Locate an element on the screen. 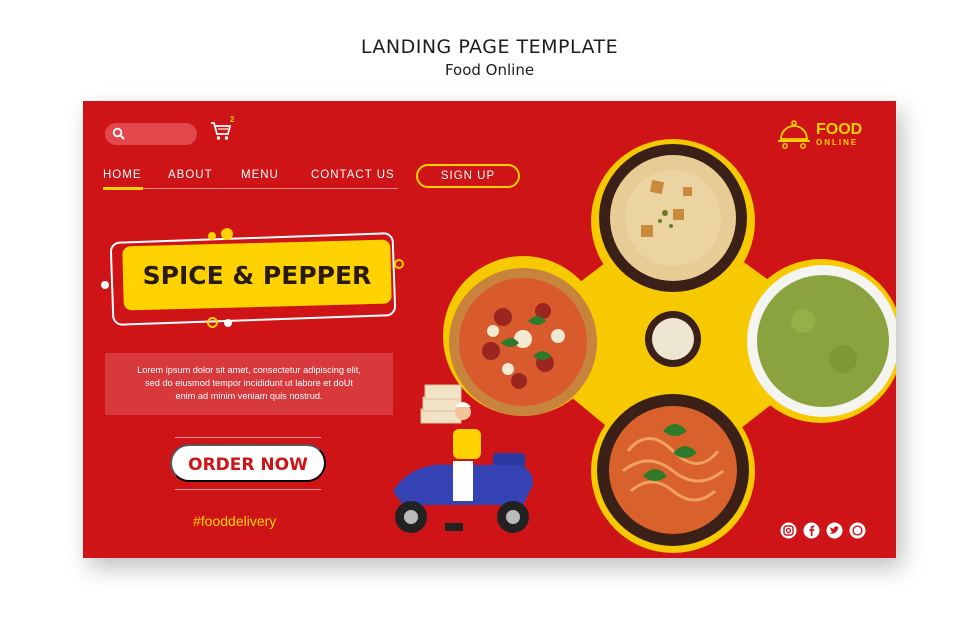  search-bar is located at coordinates (151, 134).